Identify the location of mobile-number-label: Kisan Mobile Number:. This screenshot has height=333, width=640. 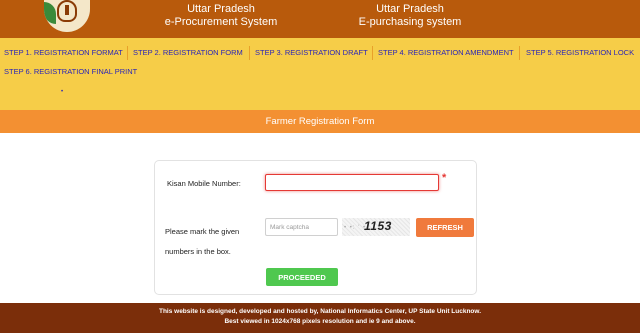
(204, 183).